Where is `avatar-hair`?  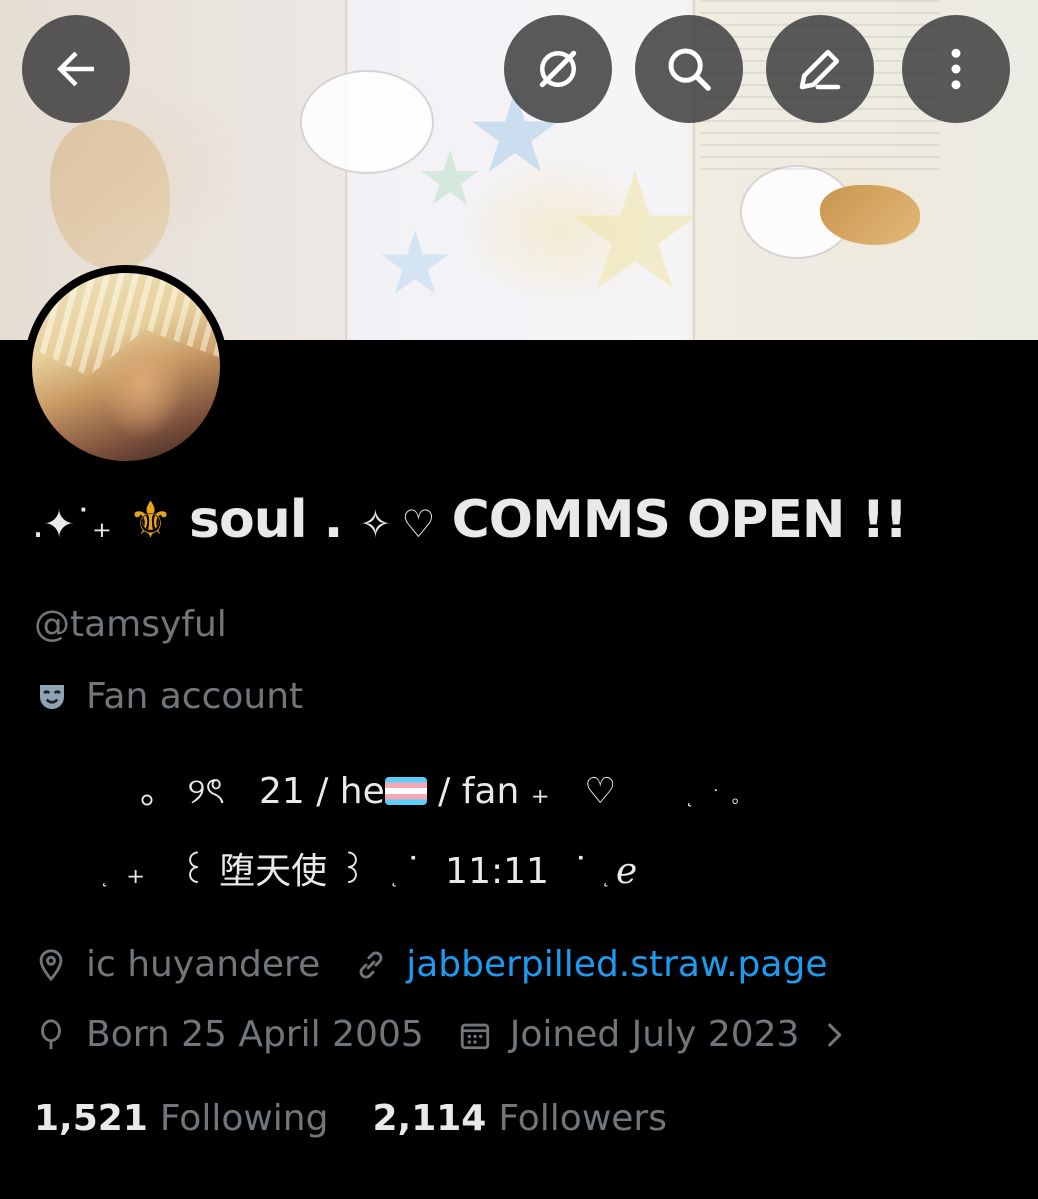
avatar-hair is located at coordinates (126, 325).